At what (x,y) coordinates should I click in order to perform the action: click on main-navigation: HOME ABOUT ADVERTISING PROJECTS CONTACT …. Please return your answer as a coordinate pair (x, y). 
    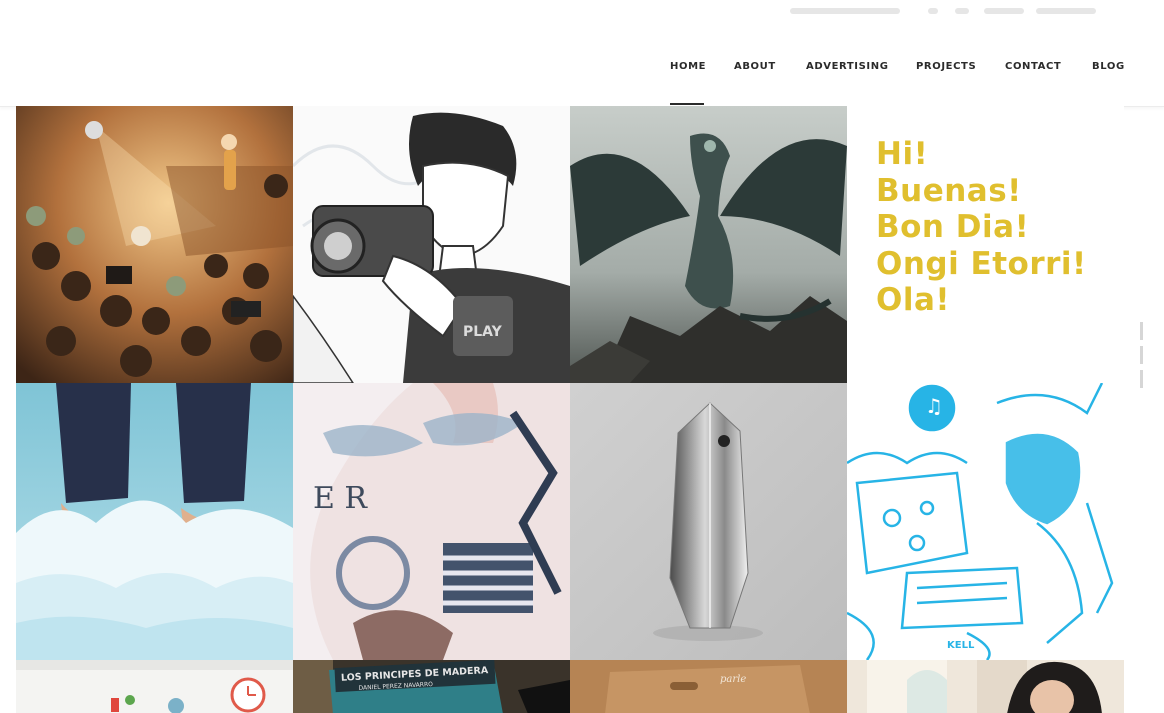
    Looking at the image, I should click on (582, 68).